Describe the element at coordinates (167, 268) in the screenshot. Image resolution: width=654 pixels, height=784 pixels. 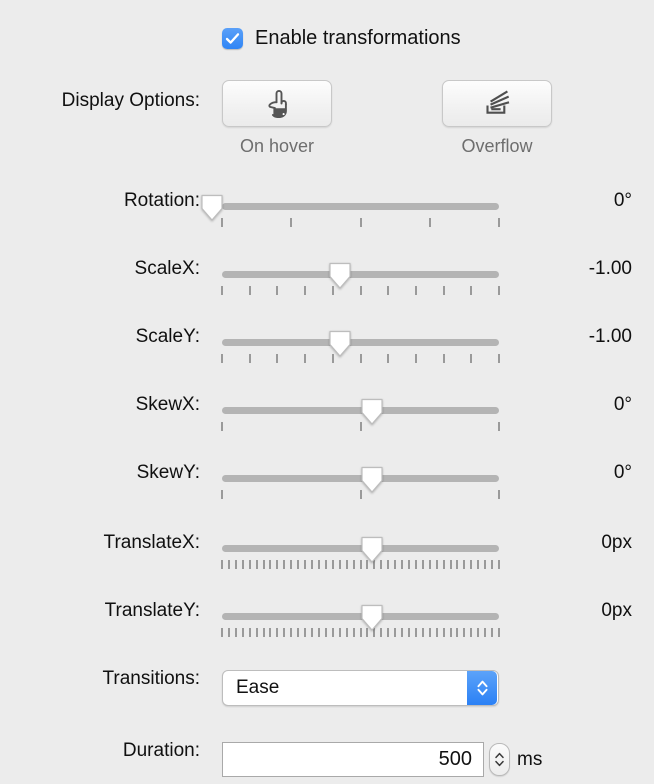
I see `scalex-label: ScaleX:` at that location.